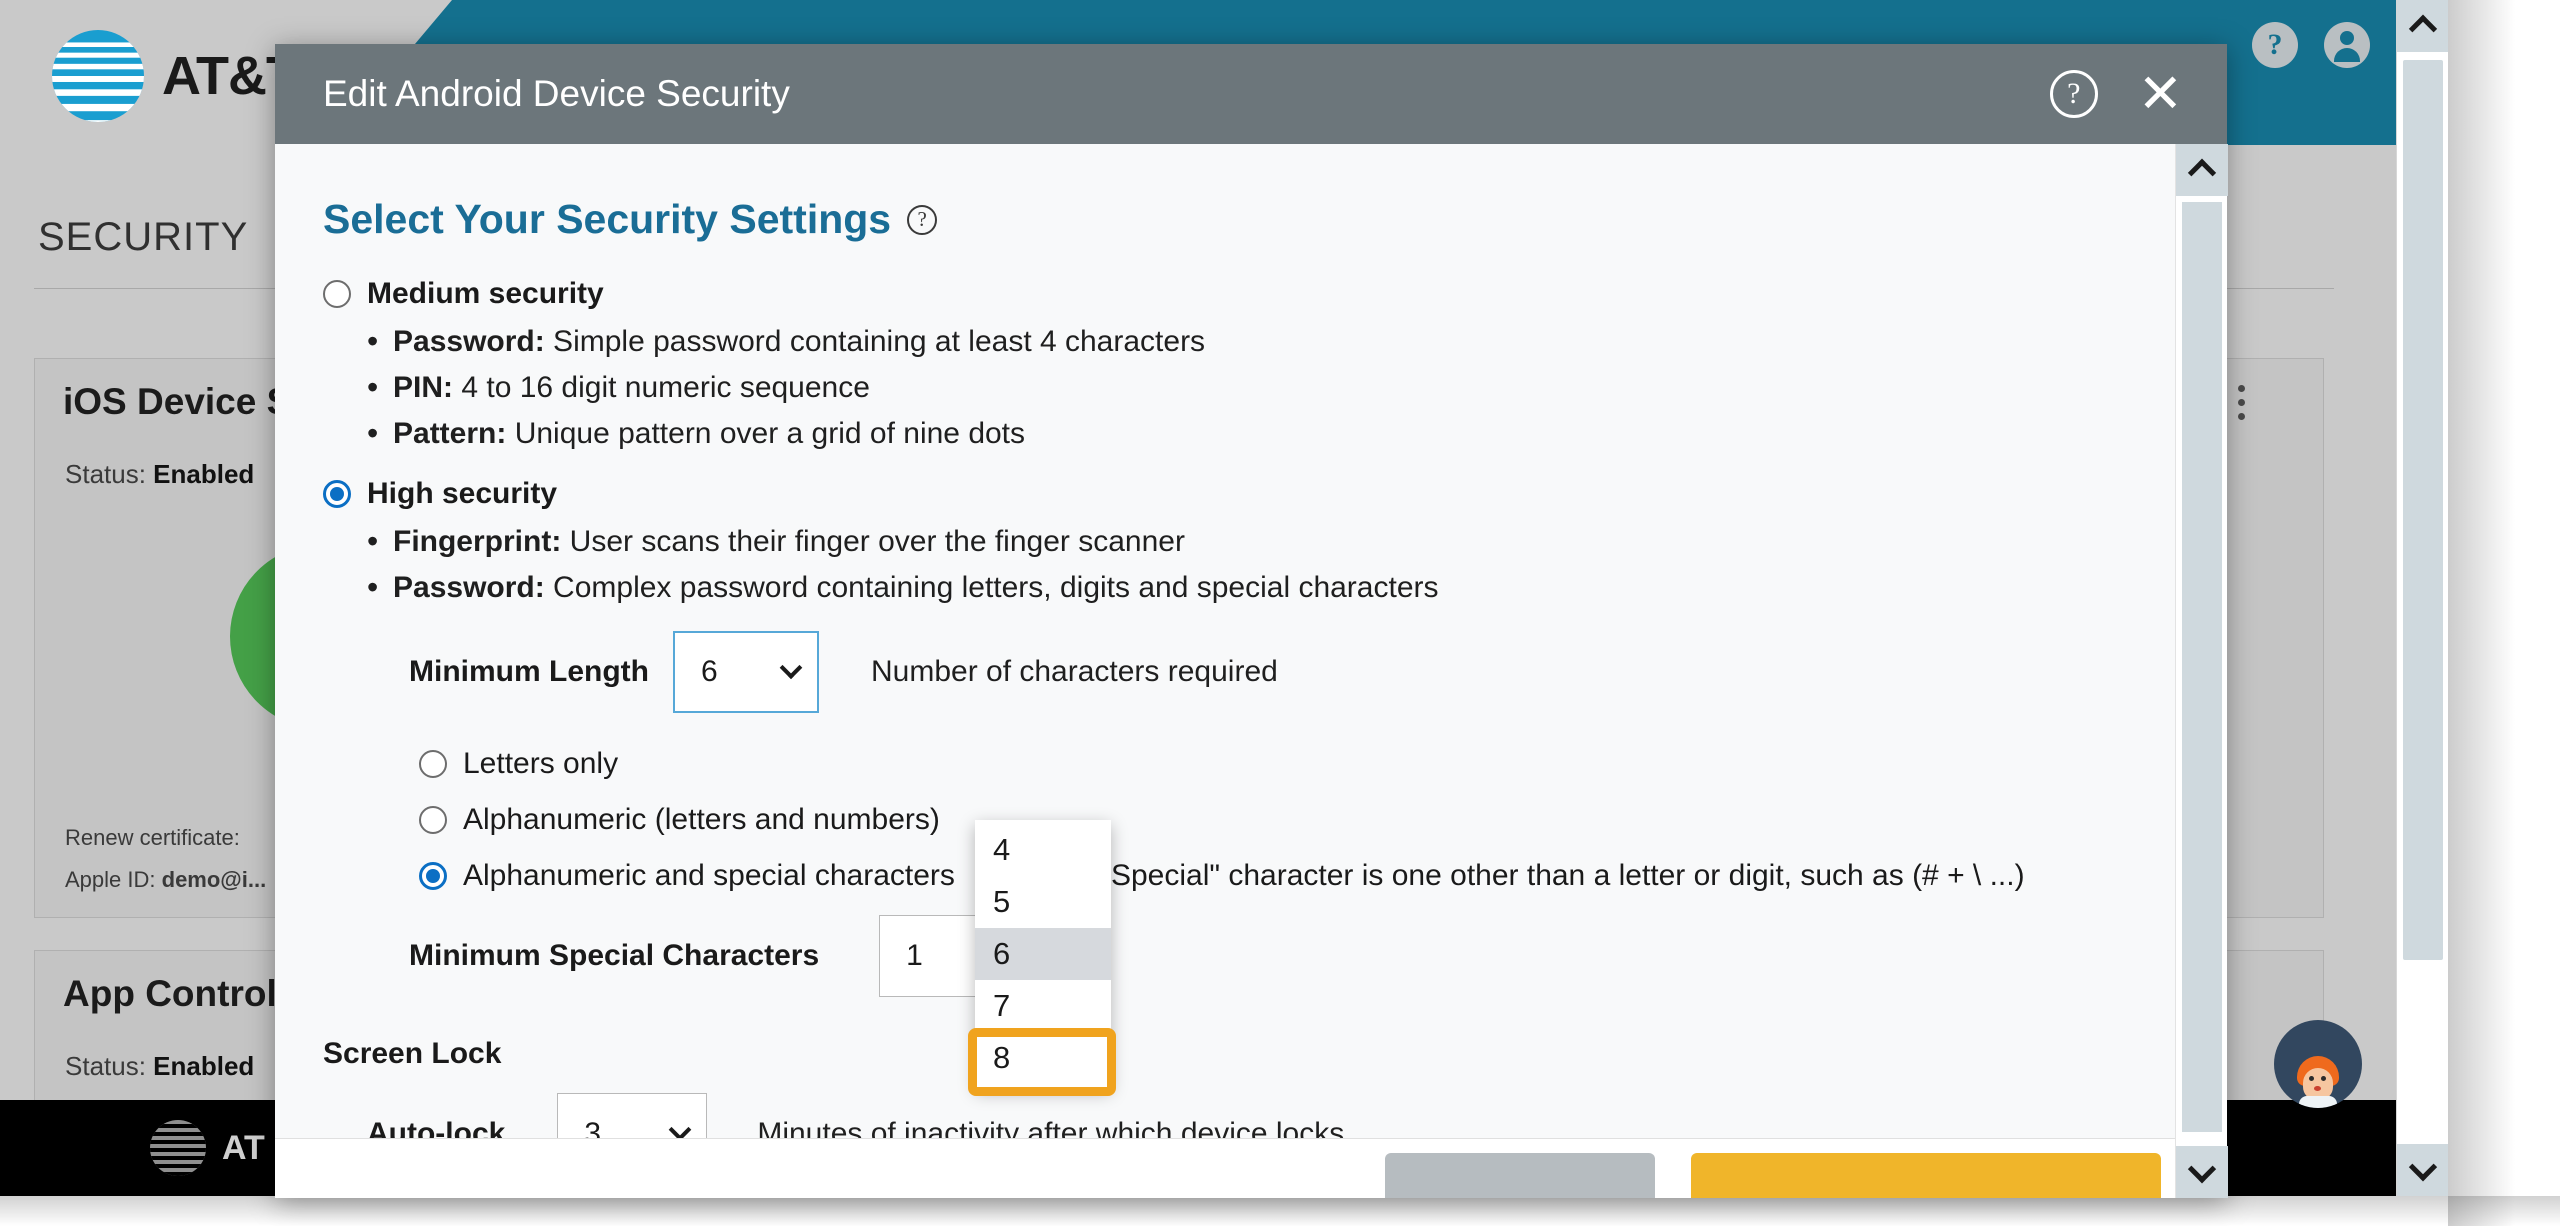  Describe the element at coordinates (556, 93) in the screenshot. I see `dialog-title: Edit Android Device Security` at that location.